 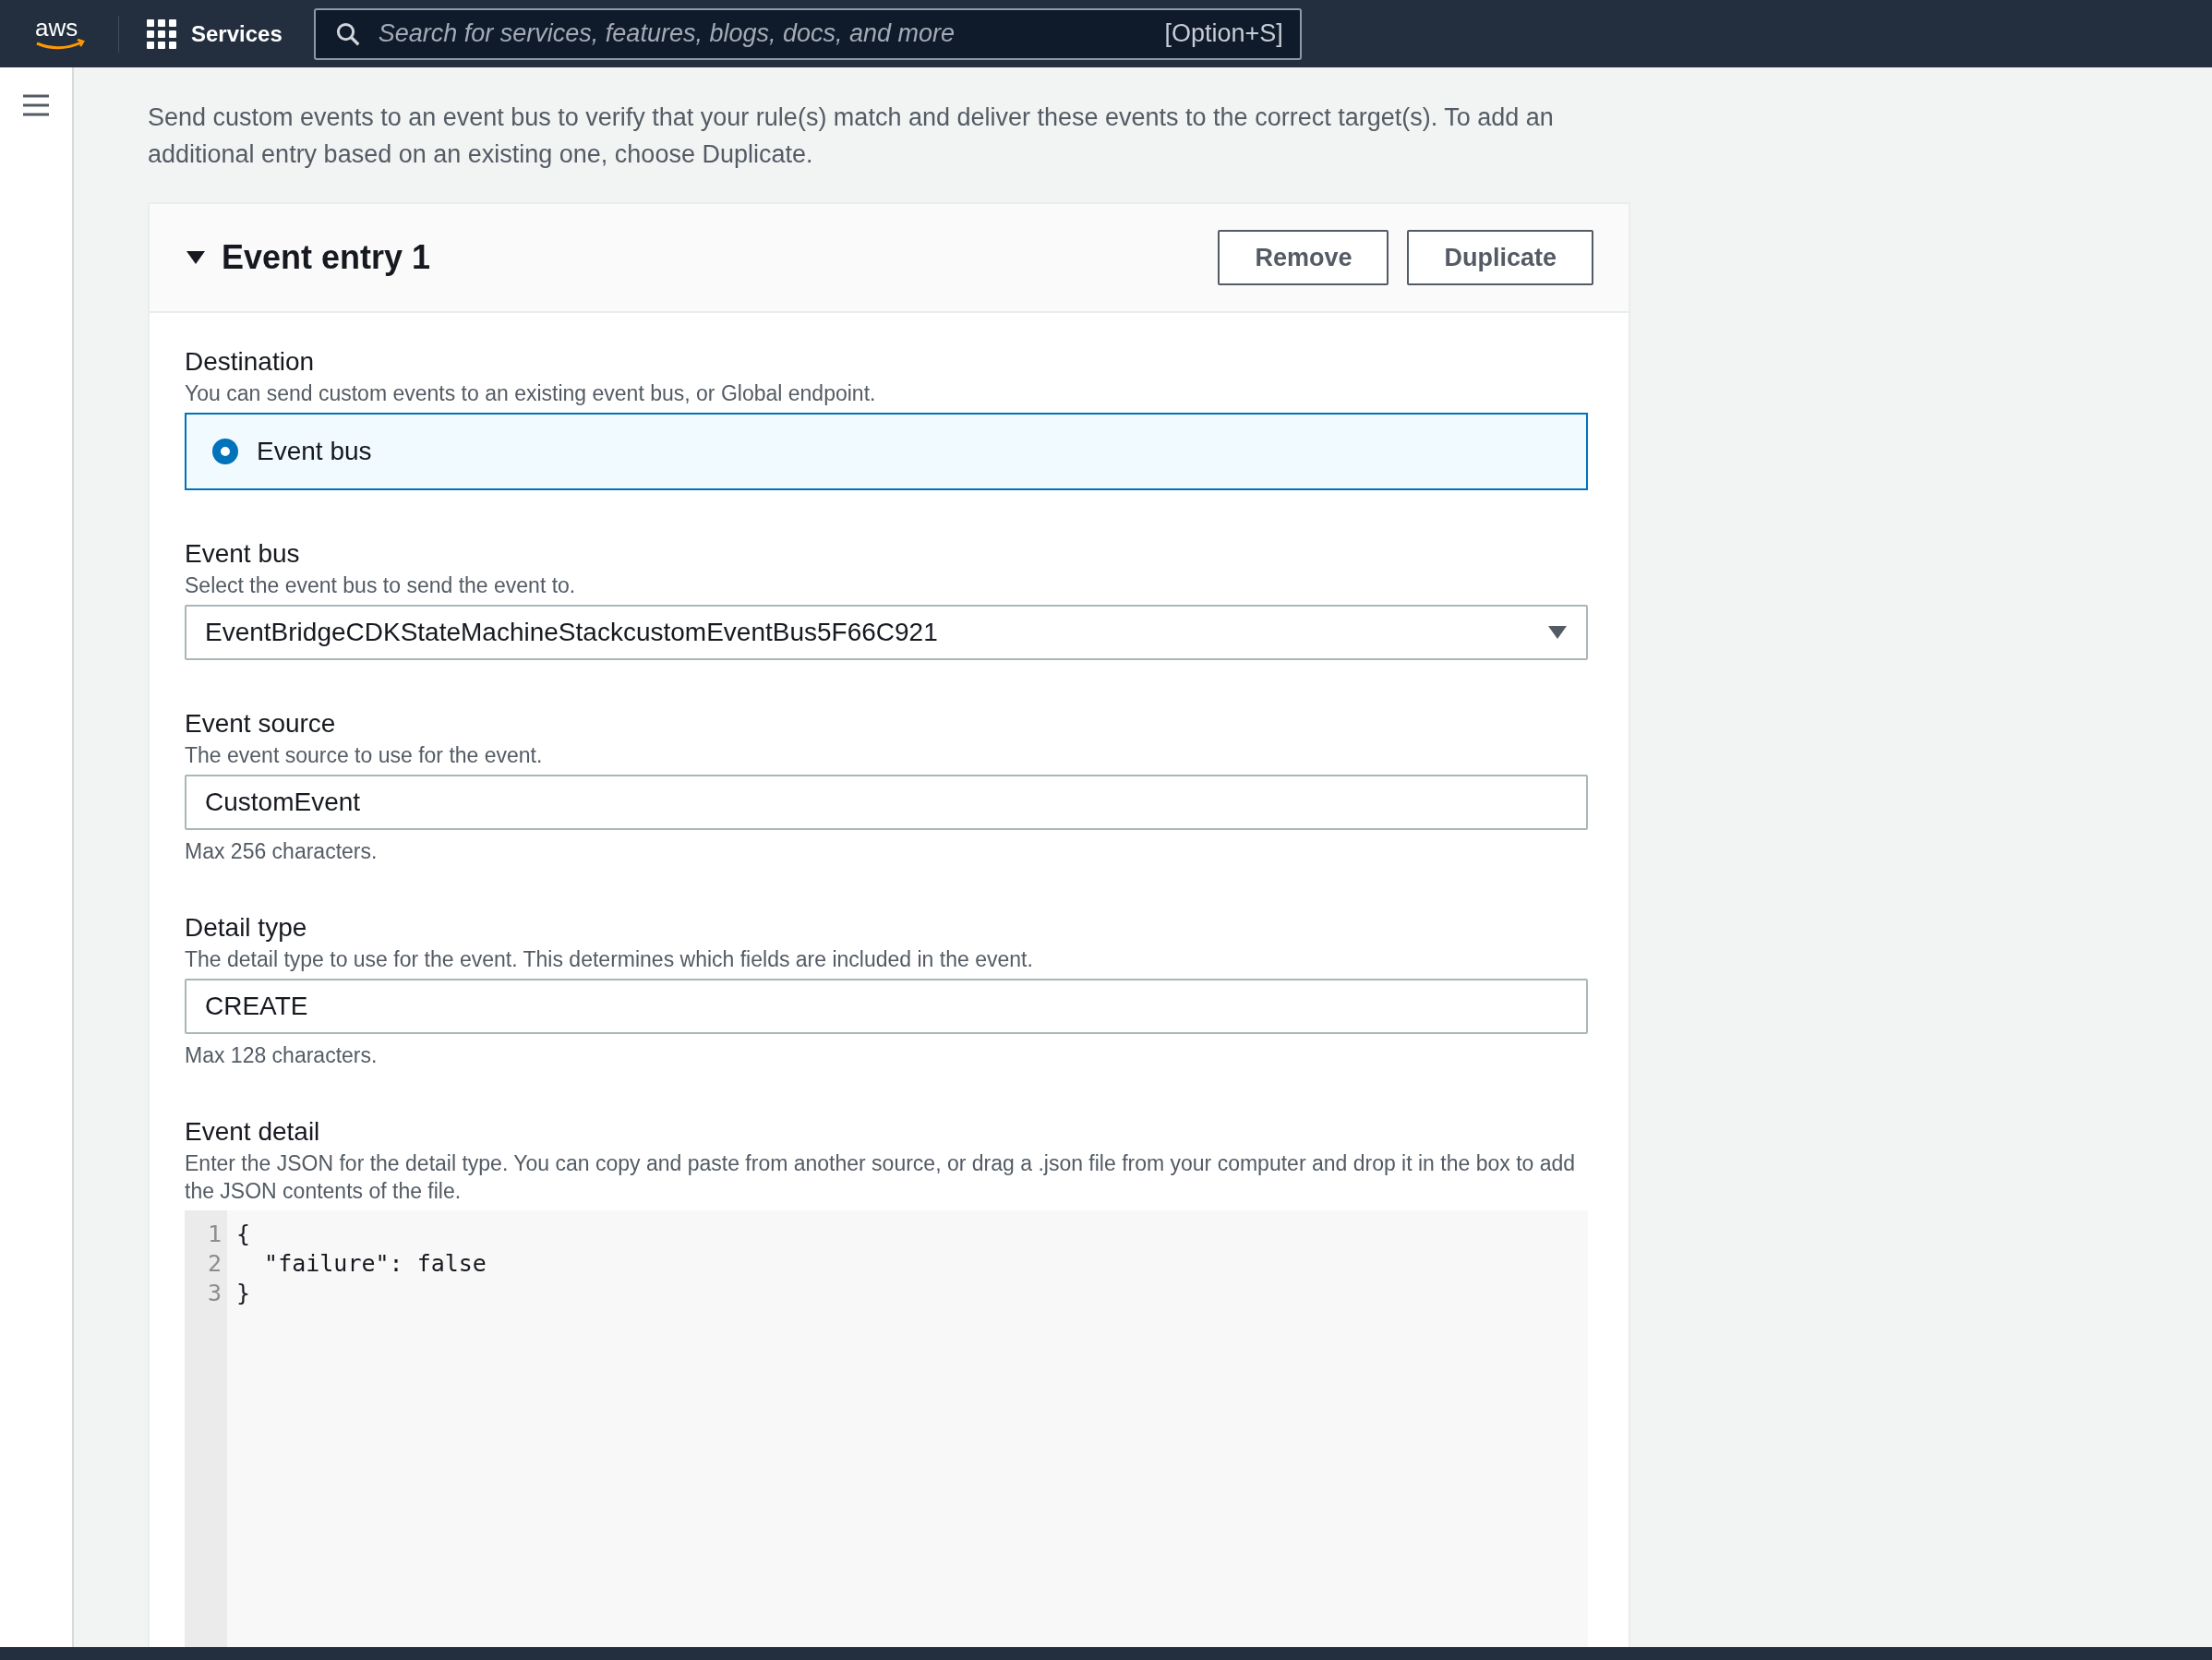 What do you see at coordinates (314, 451) in the screenshot?
I see `radio-label: Event bus` at bounding box center [314, 451].